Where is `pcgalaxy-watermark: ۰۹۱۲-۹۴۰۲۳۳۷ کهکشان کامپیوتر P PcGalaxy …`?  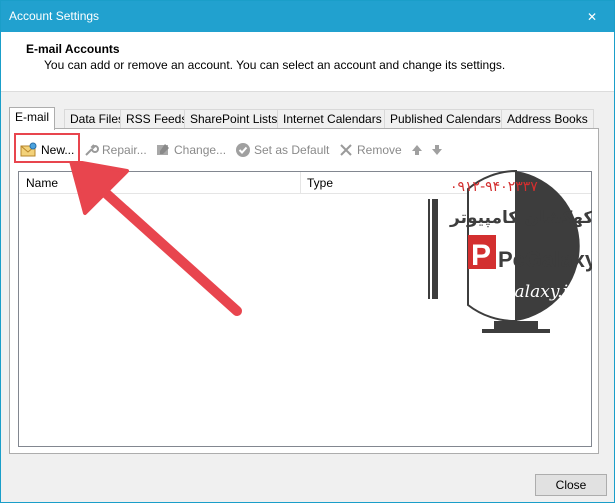 pcgalaxy-watermark: ۰۹۱۲-۹۴۰۲۳۳۷ کهکشان کامپیوتر P PcGalaxy … is located at coordinates (513, 255).